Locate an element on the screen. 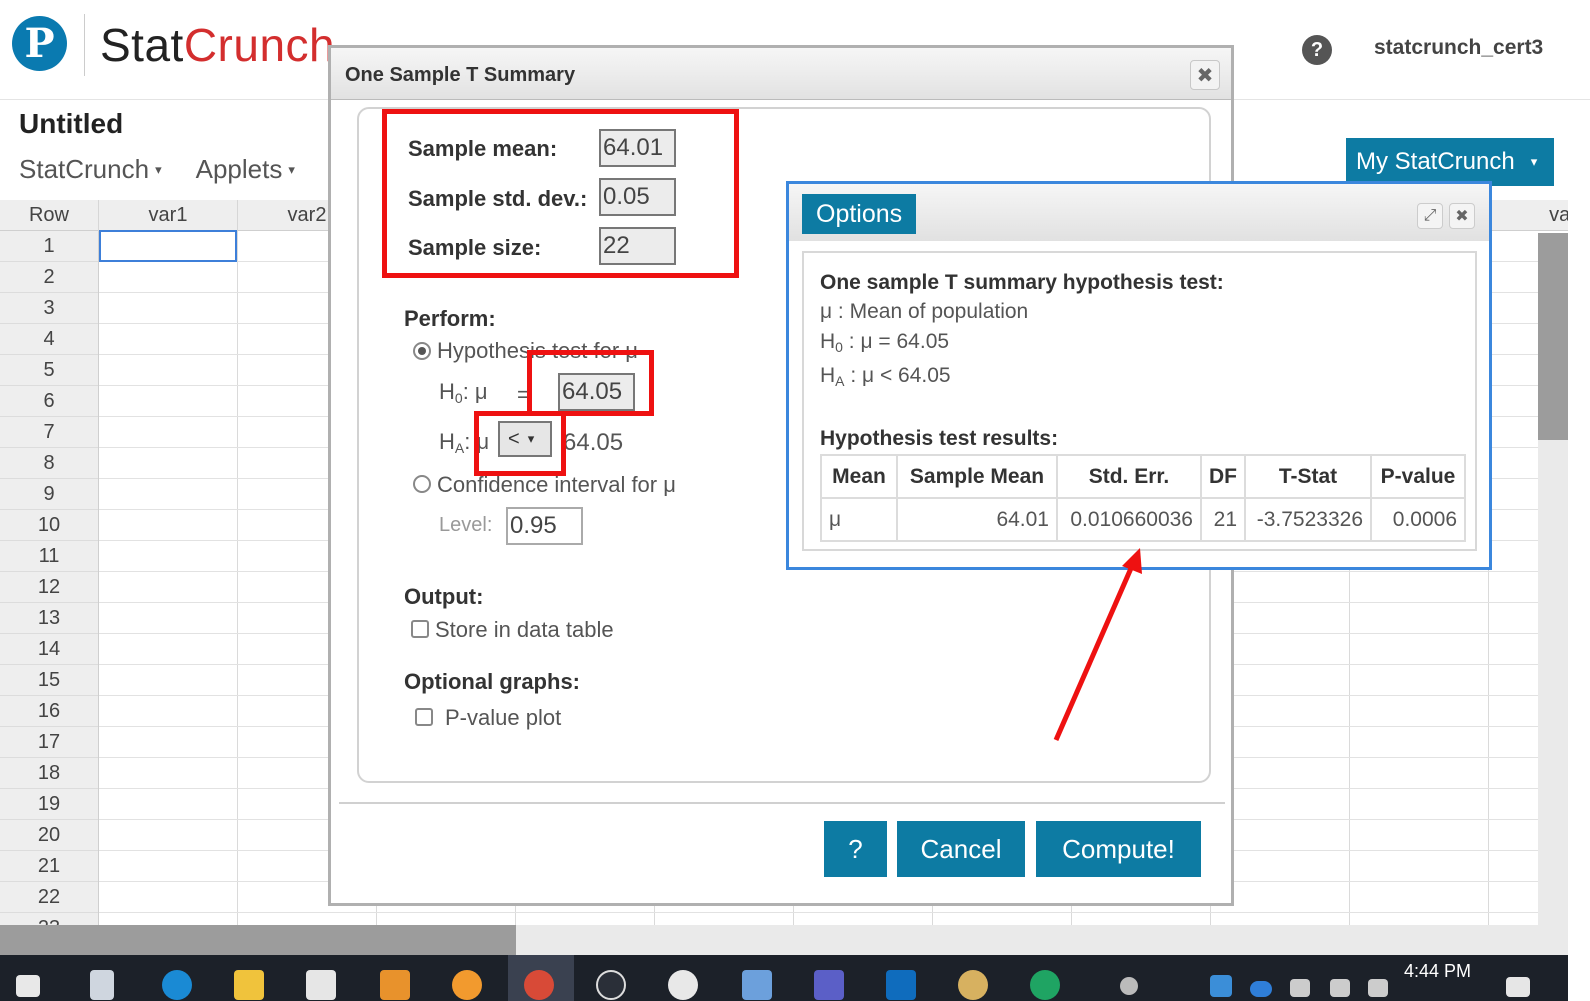 This screenshot has height=1001, width=1590. row-number: 19 is located at coordinates (49, 804).